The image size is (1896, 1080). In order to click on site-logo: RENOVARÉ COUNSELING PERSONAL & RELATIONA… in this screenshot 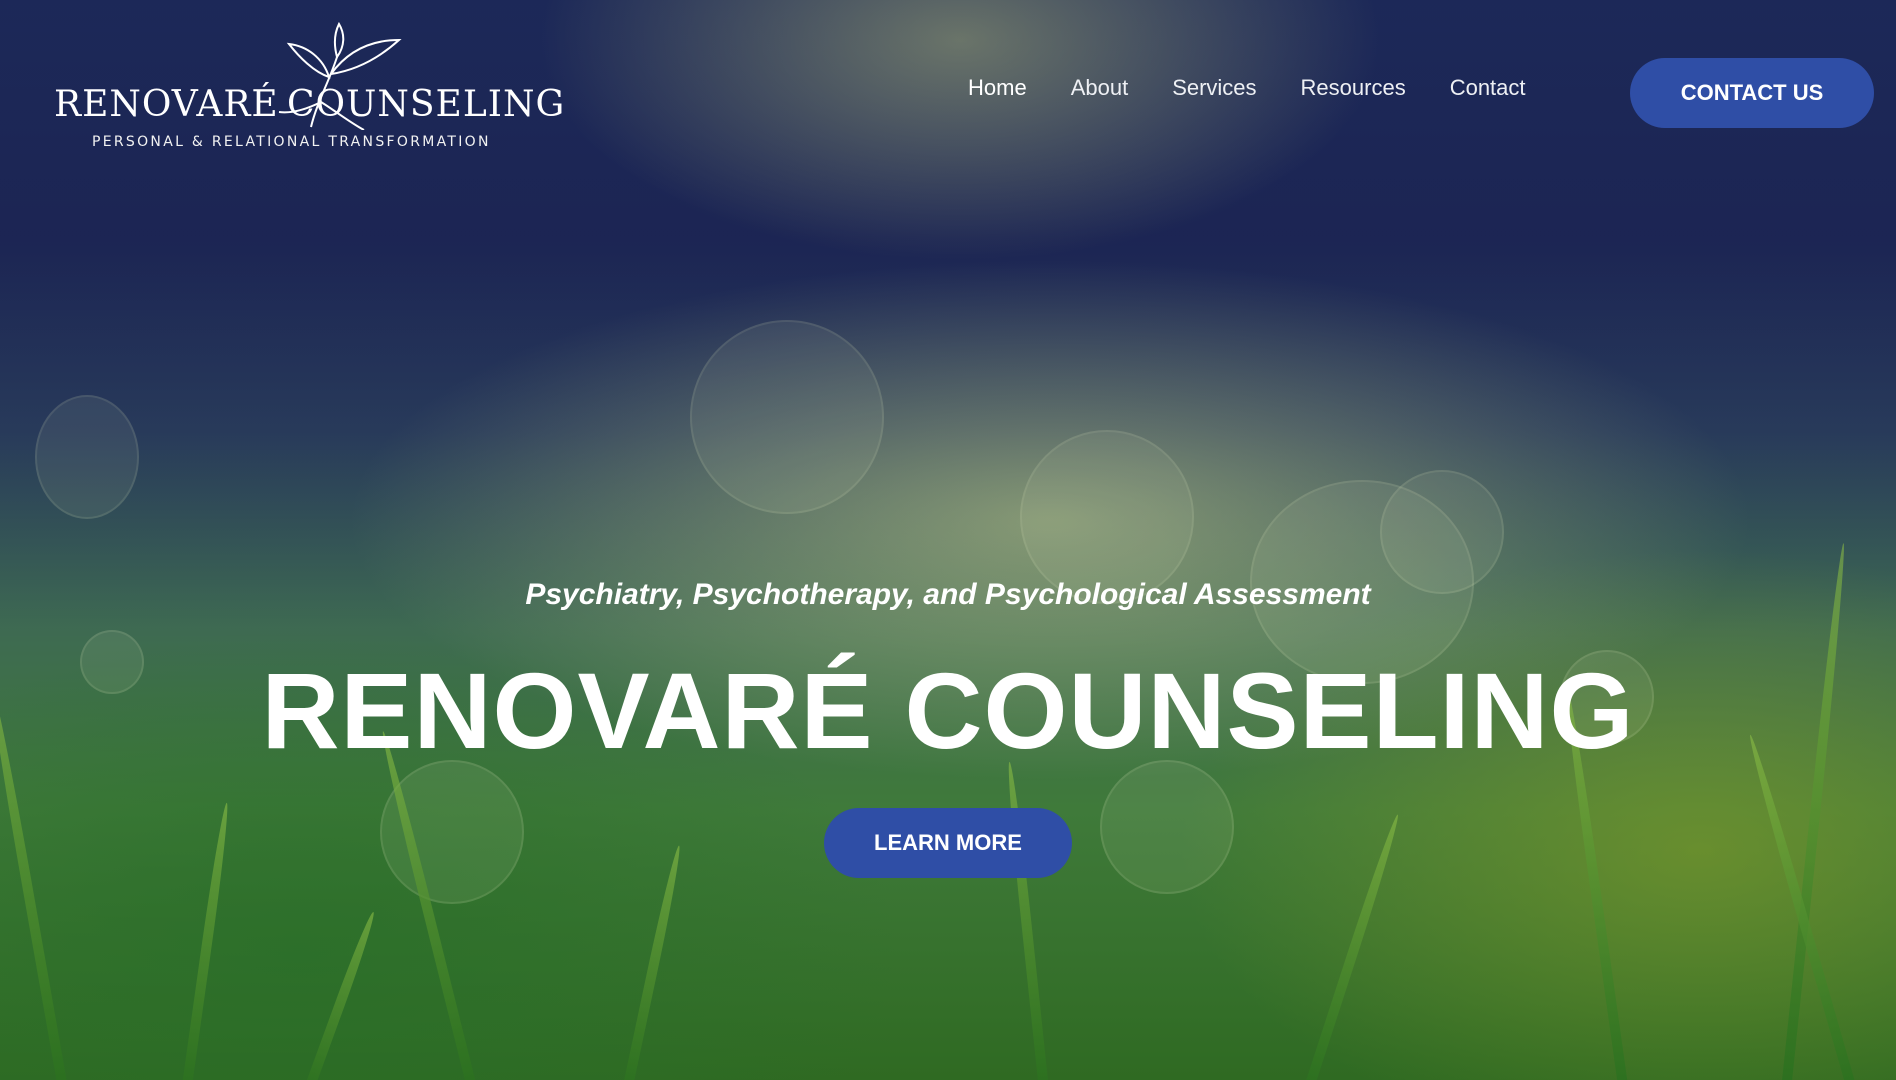, I will do `click(309, 89)`.